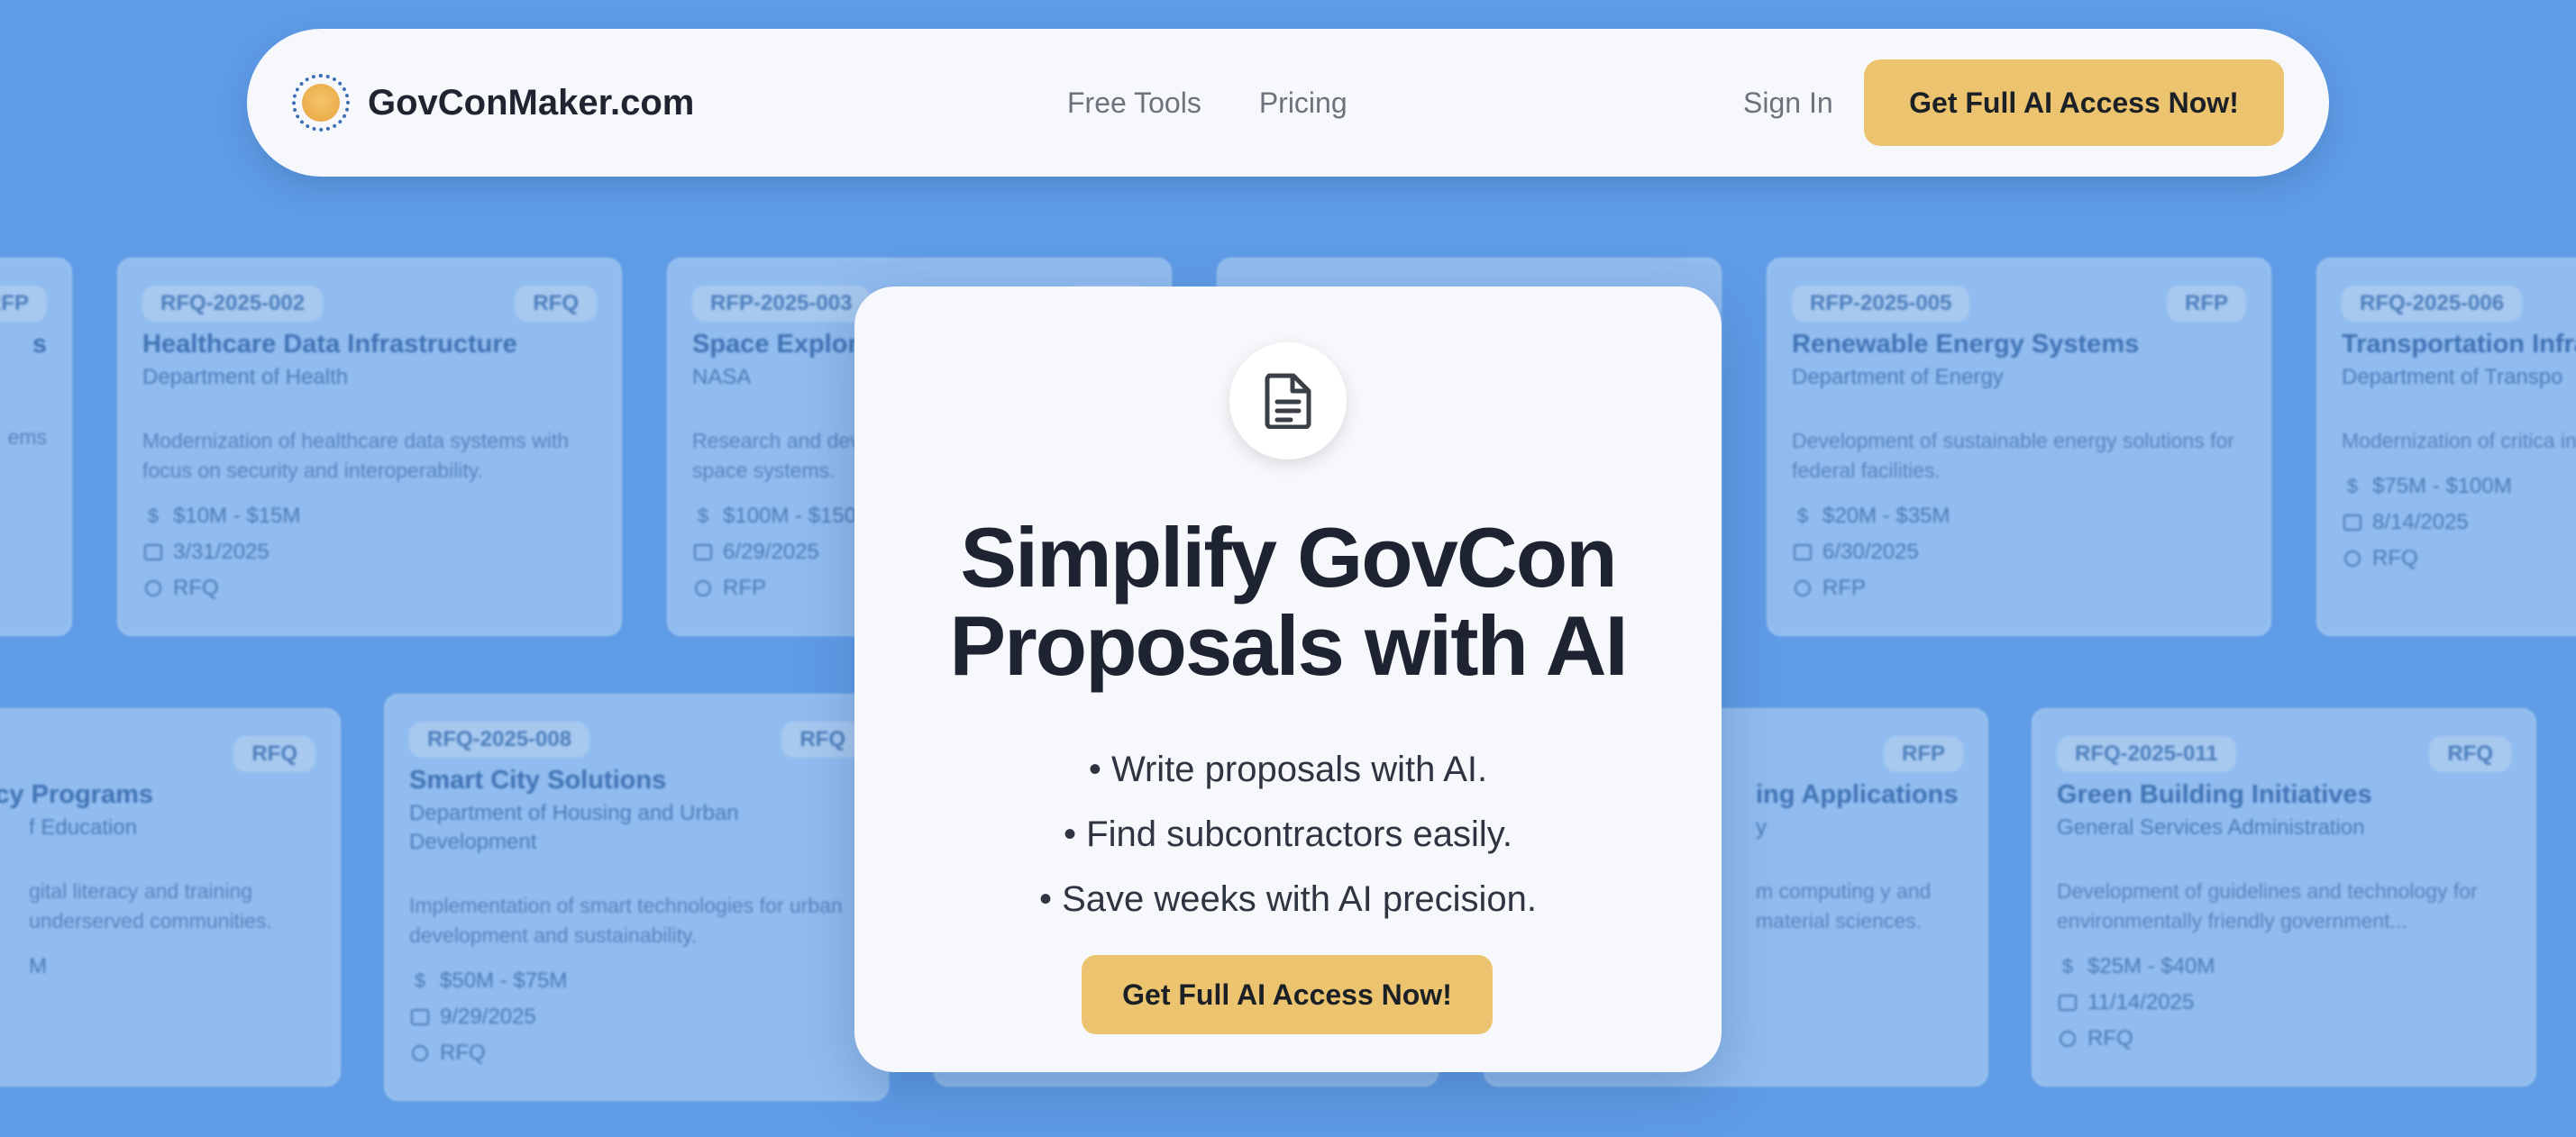 This screenshot has width=2576, height=1137. I want to click on hero-feature-item: • Write proposals with AI., so click(1288, 770).